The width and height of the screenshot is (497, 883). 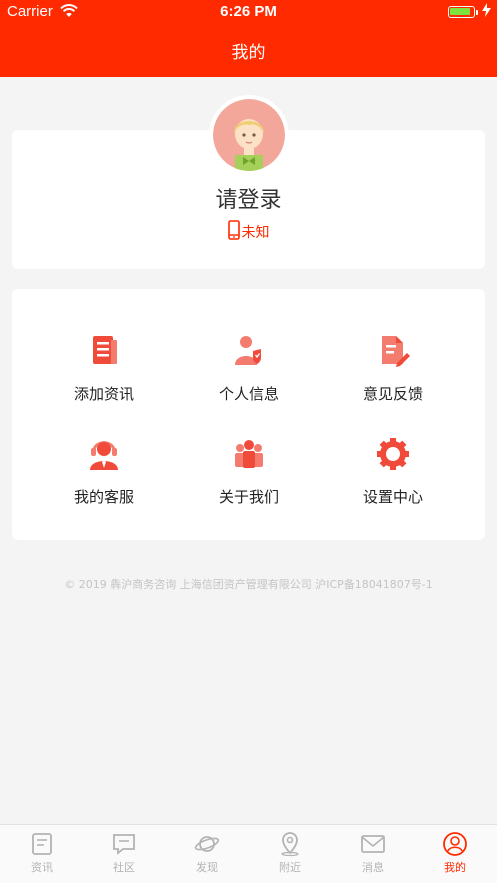 What do you see at coordinates (393, 367) in the screenshot?
I see `menu-feedback: 意见反馈` at bounding box center [393, 367].